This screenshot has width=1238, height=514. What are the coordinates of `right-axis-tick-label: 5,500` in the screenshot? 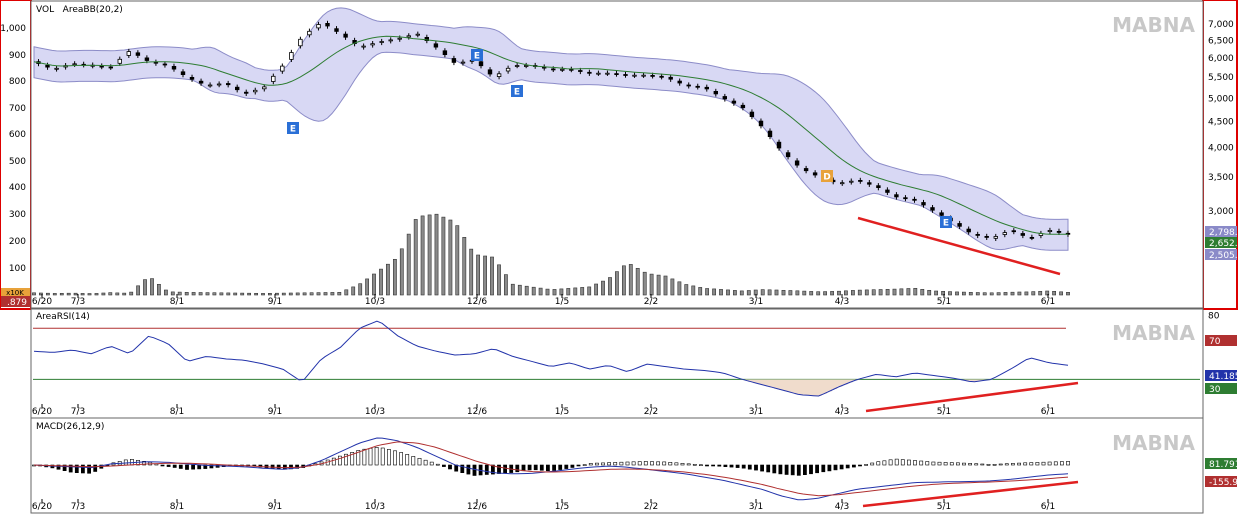 It's located at (1221, 78).